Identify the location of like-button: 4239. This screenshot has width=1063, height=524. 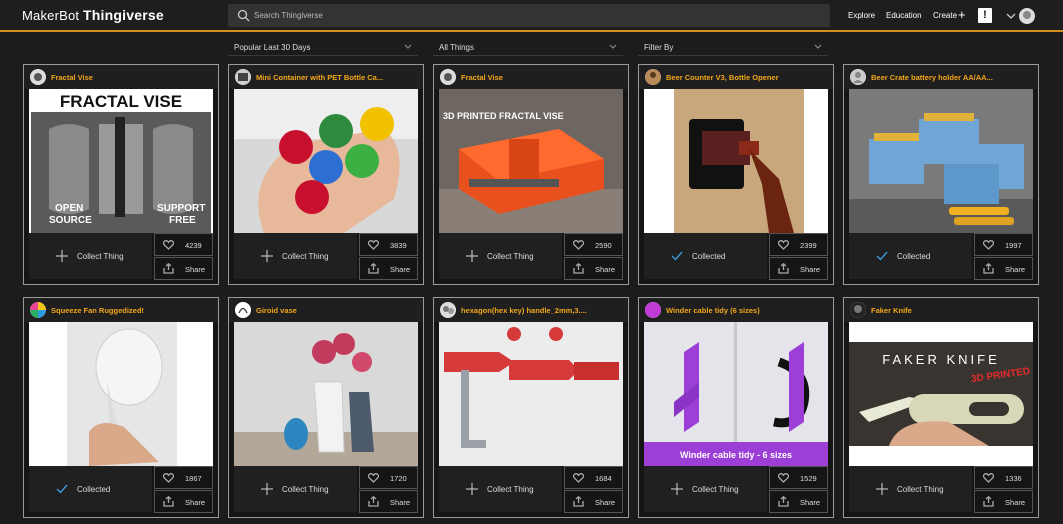
(183, 244).